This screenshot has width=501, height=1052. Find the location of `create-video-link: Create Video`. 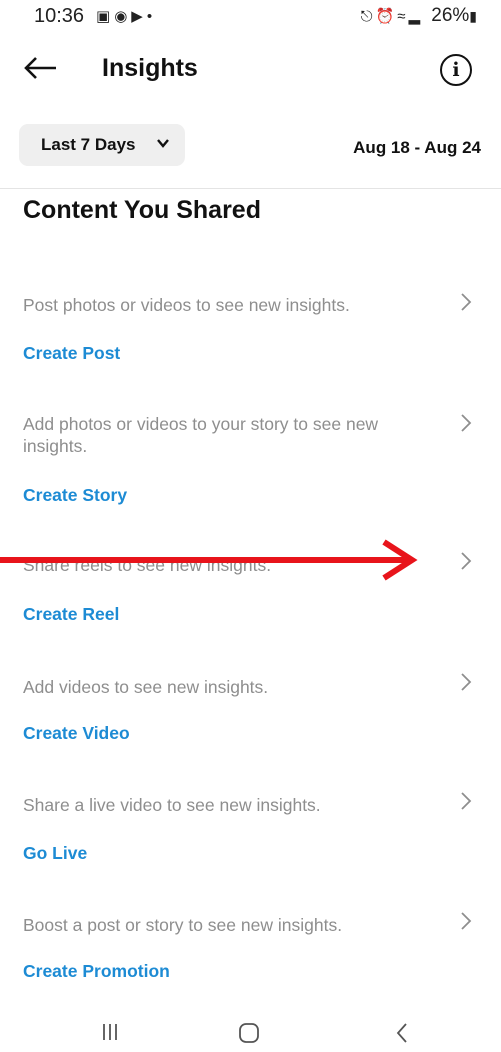

create-video-link: Create Video is located at coordinates (76, 733).